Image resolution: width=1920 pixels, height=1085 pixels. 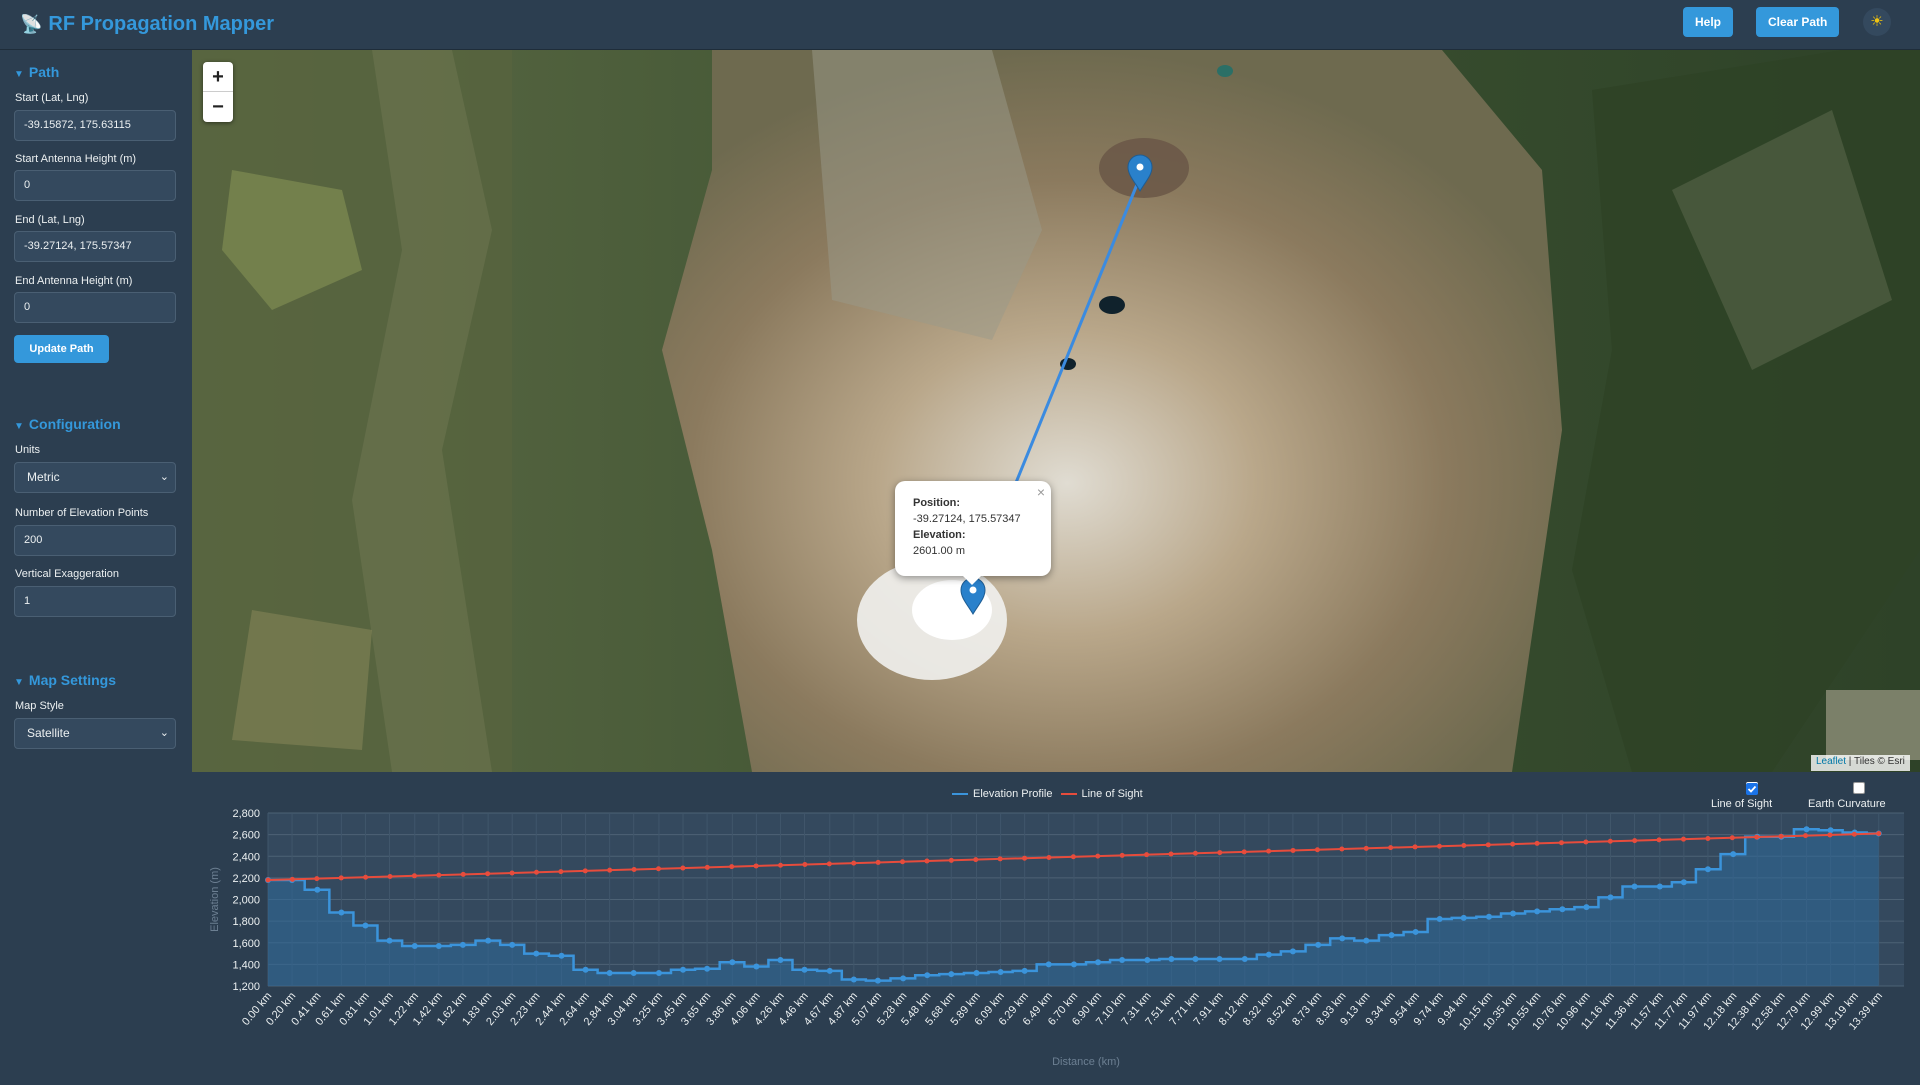 I want to click on map-style-select: Satellite ⌄, so click(x=95, y=733).